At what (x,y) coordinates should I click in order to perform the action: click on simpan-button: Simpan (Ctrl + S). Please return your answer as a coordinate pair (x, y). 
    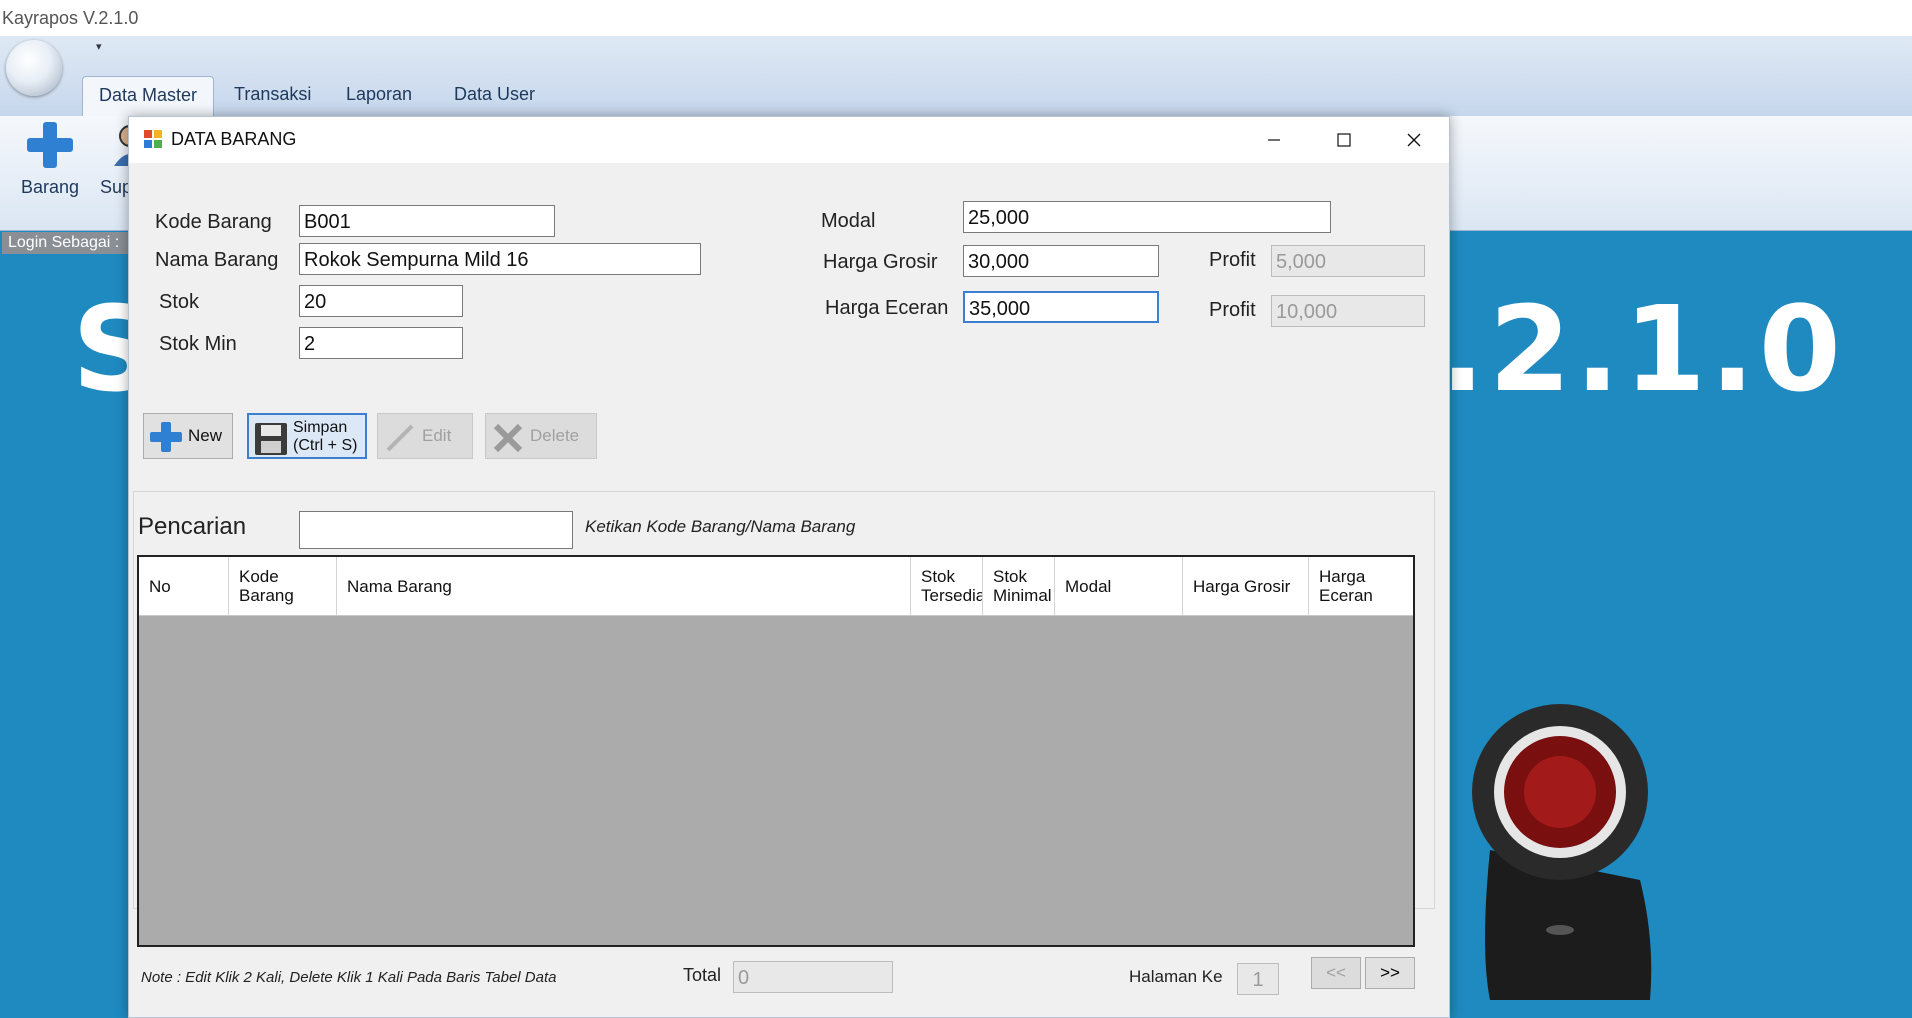
    Looking at the image, I should click on (307, 436).